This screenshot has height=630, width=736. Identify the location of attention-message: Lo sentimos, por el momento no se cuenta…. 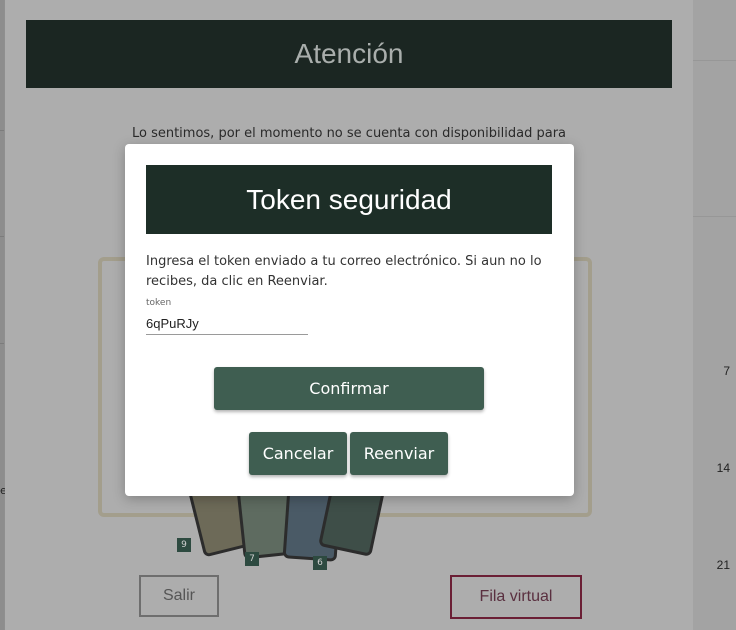
(349, 133).